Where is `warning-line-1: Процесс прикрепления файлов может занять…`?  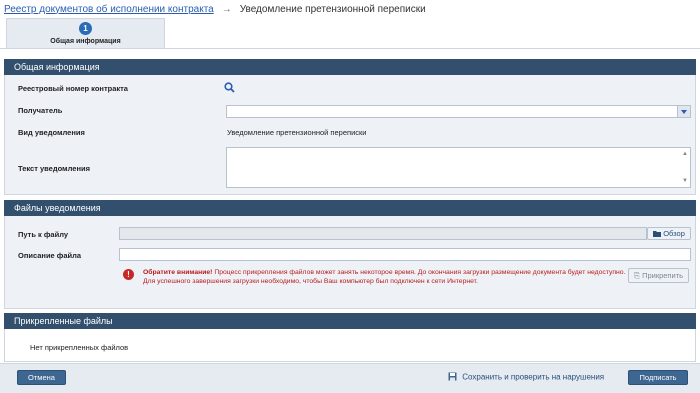
warning-line-1: Процесс прикрепления файлов может занять… is located at coordinates (419, 272).